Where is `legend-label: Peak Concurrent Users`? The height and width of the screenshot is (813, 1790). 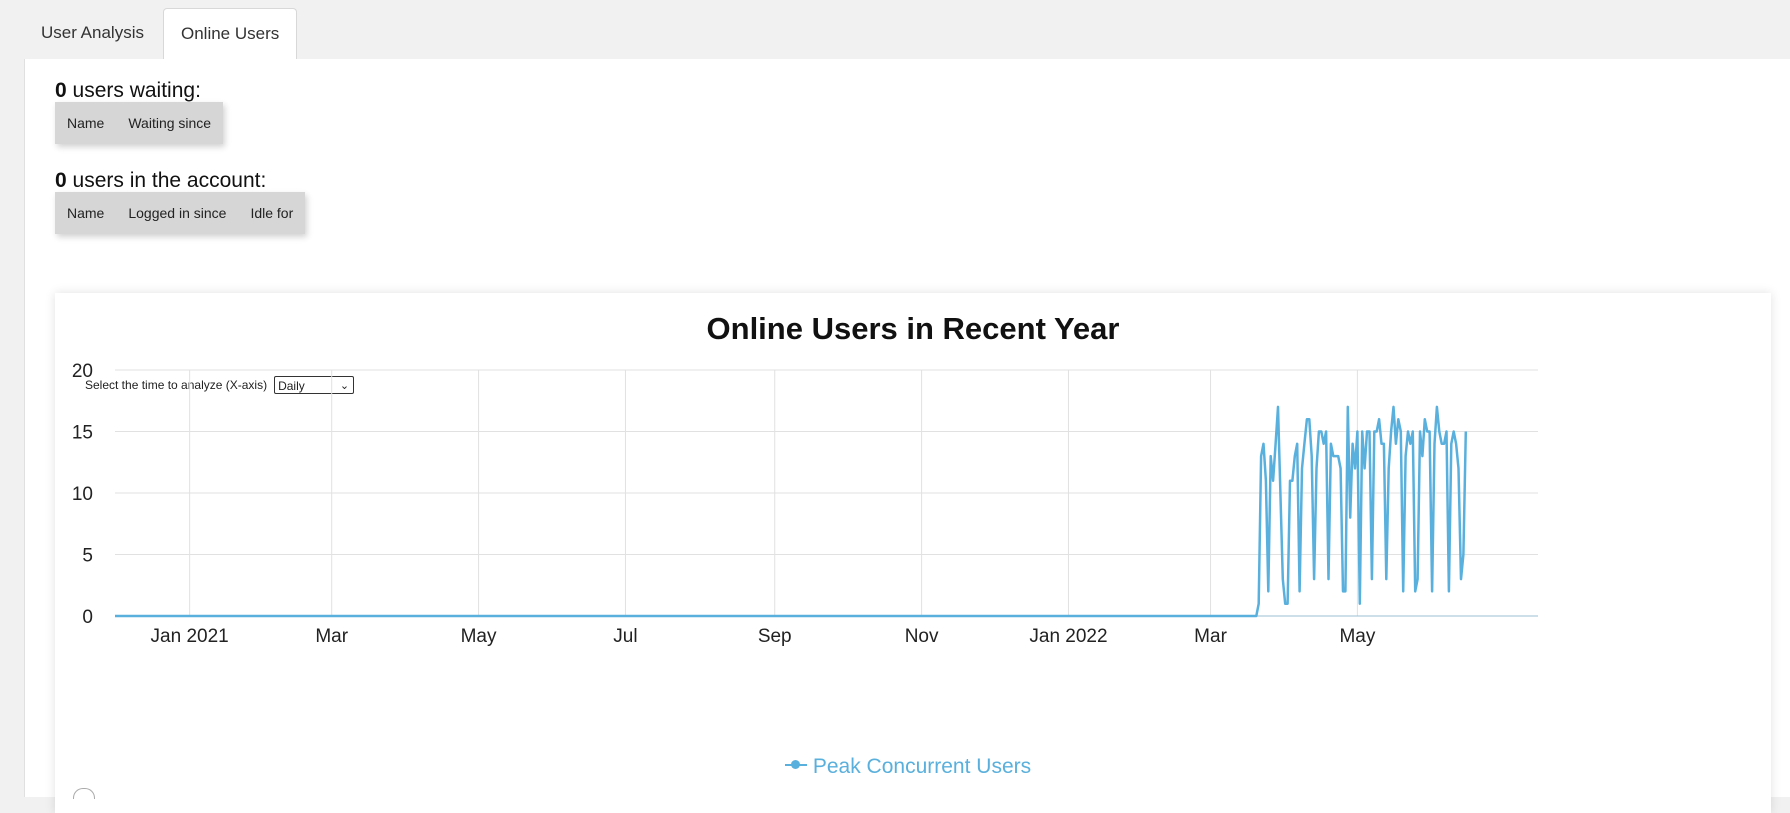
legend-label: Peak Concurrent Users is located at coordinates (922, 766).